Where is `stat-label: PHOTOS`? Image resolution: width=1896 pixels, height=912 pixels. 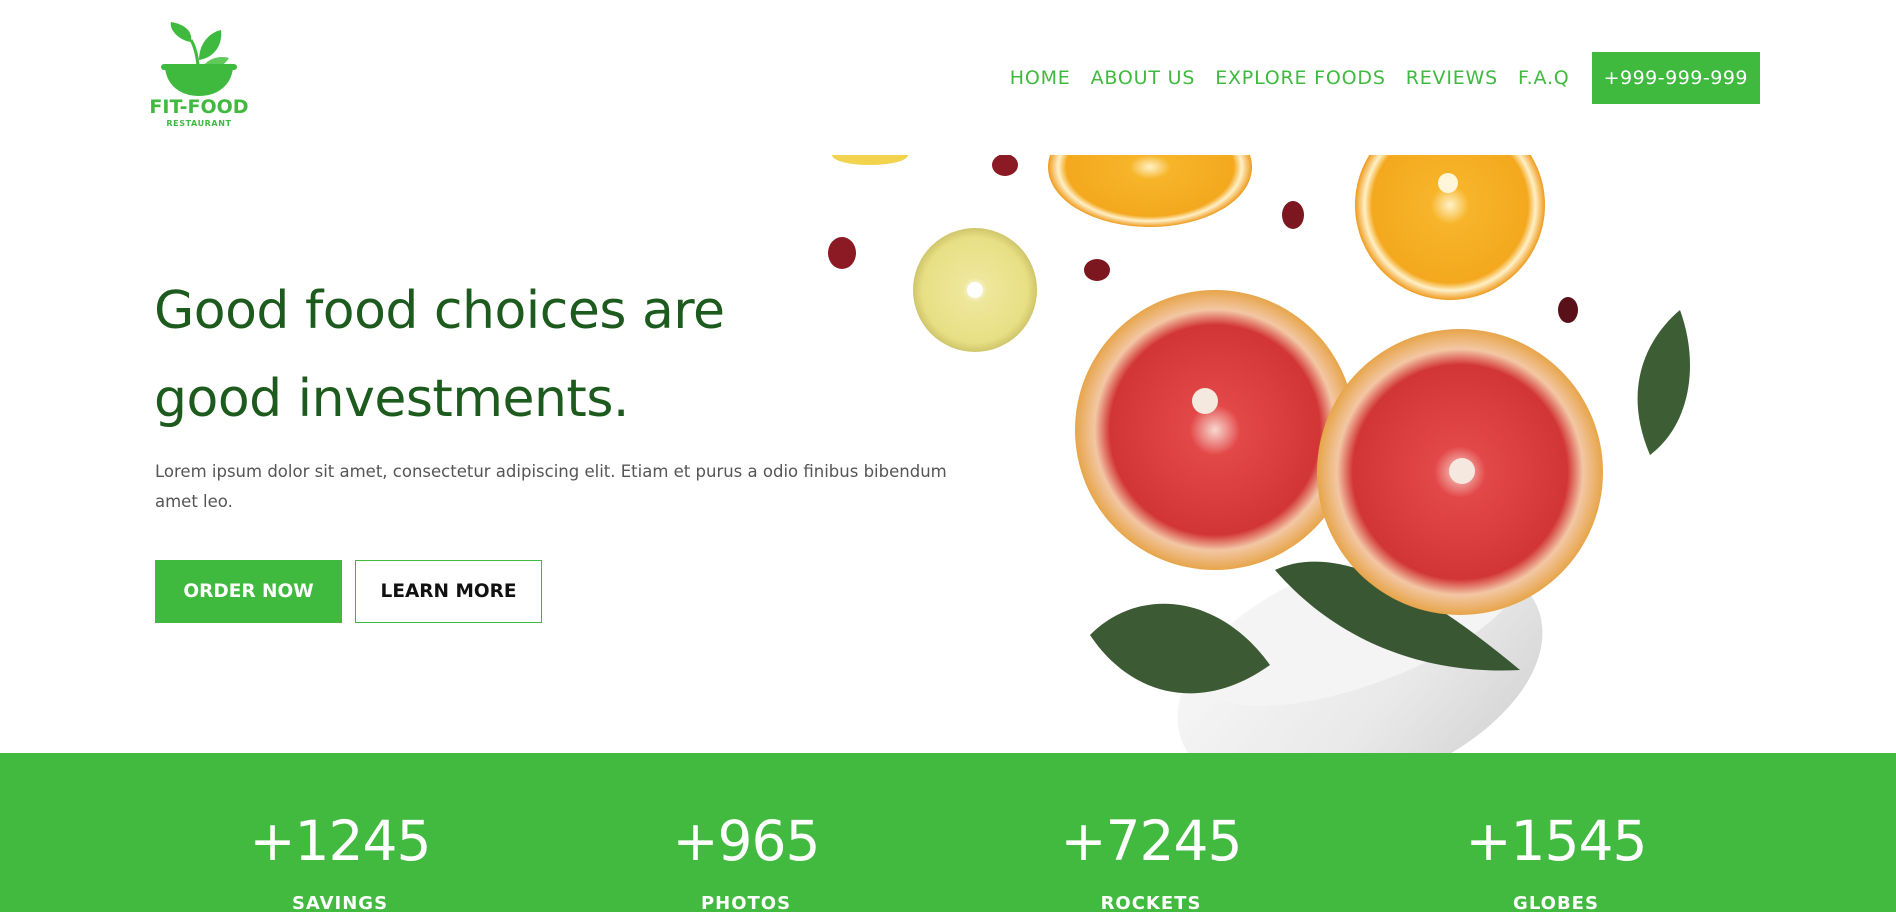
stat-label: PHOTOS is located at coordinates (746, 902).